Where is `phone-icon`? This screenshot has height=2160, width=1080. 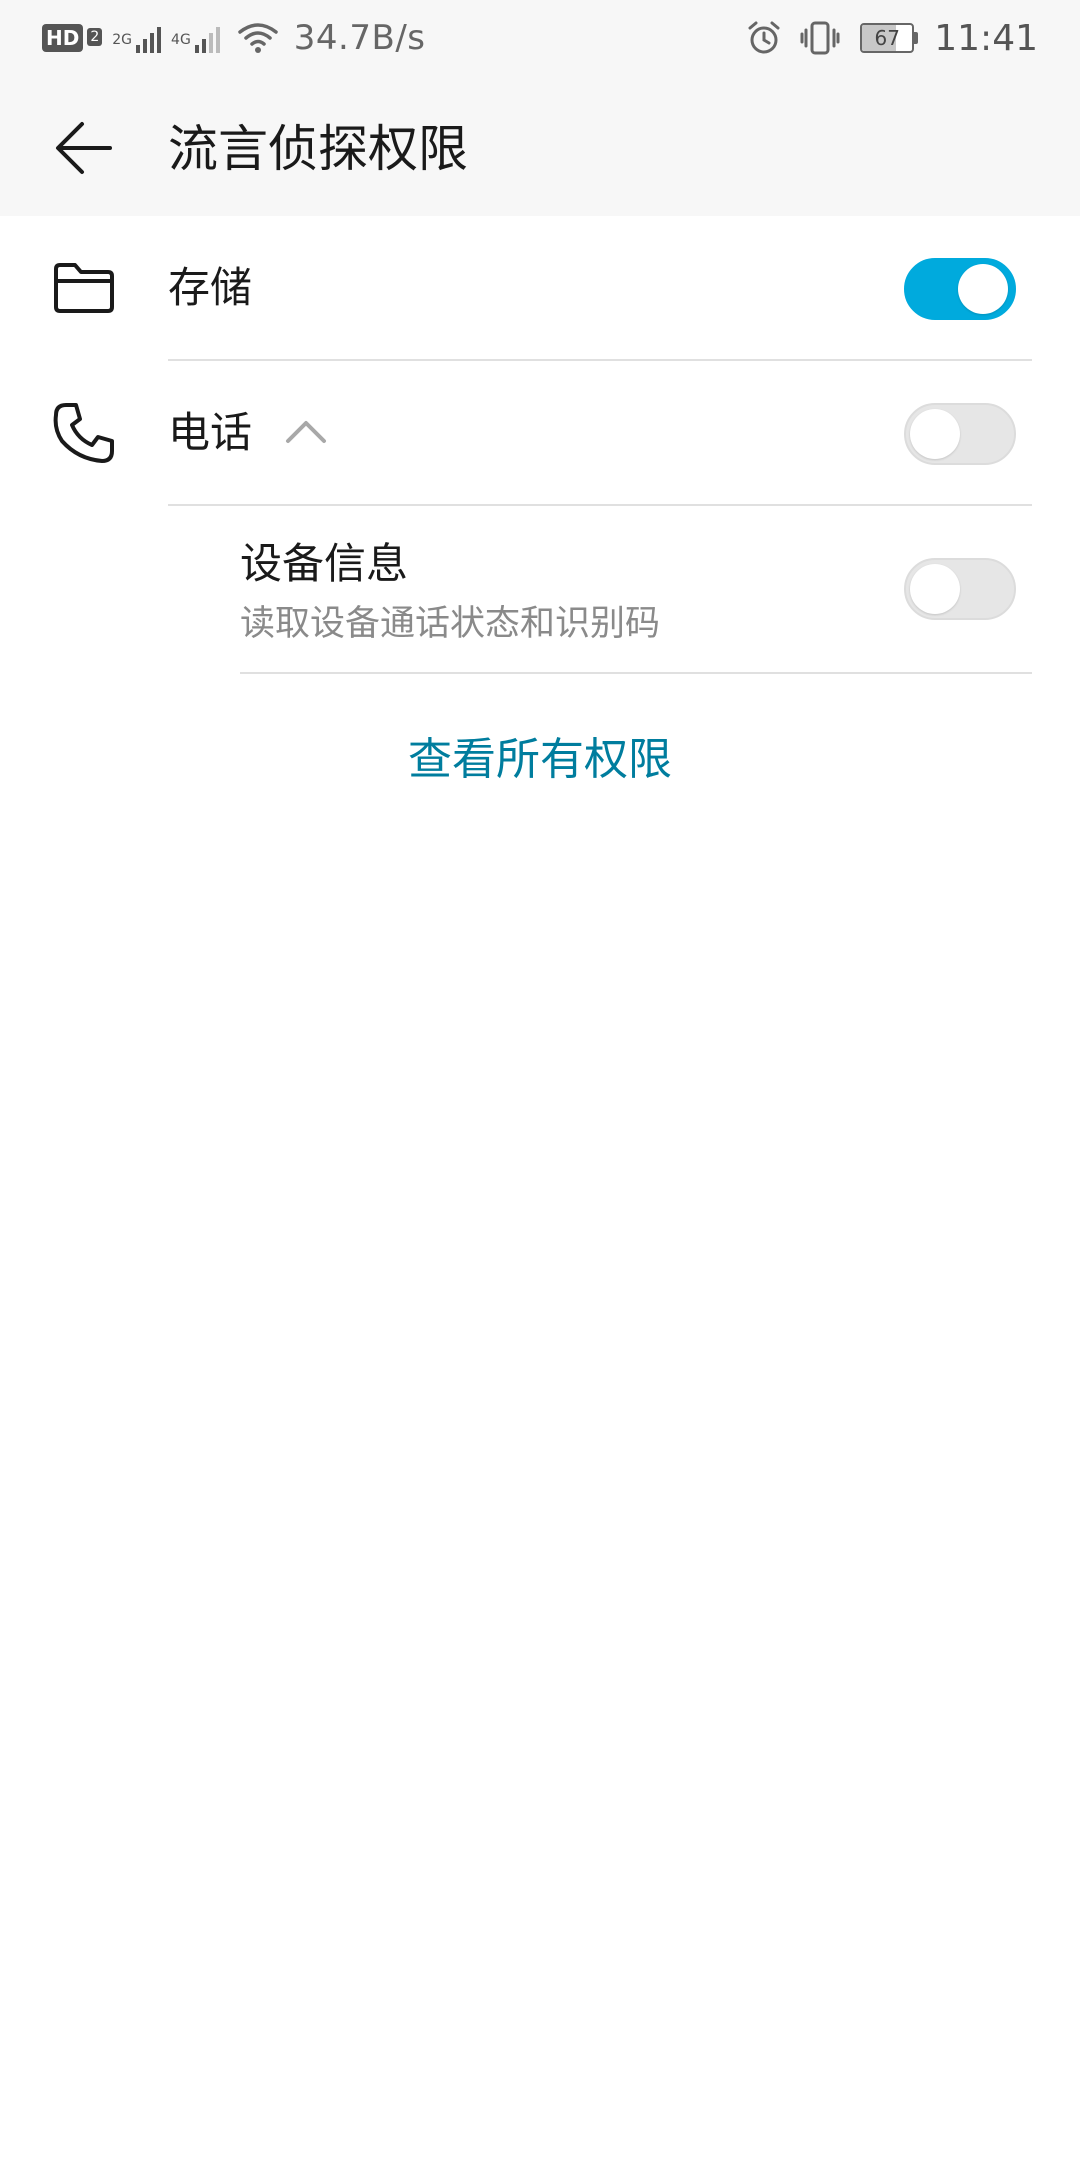 phone-icon is located at coordinates (84, 433).